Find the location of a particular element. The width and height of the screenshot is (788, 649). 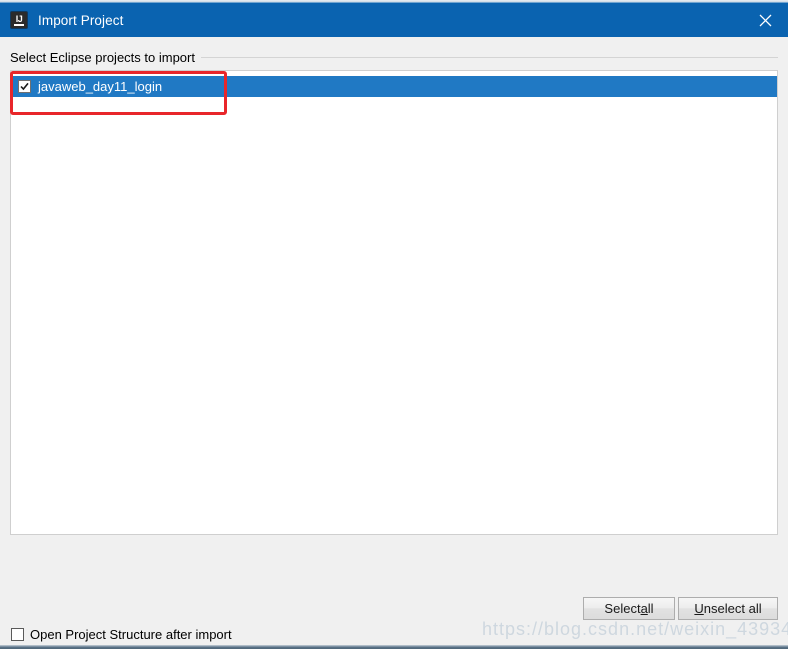

list-item: javaweb_day11_login is located at coordinates (394, 86).